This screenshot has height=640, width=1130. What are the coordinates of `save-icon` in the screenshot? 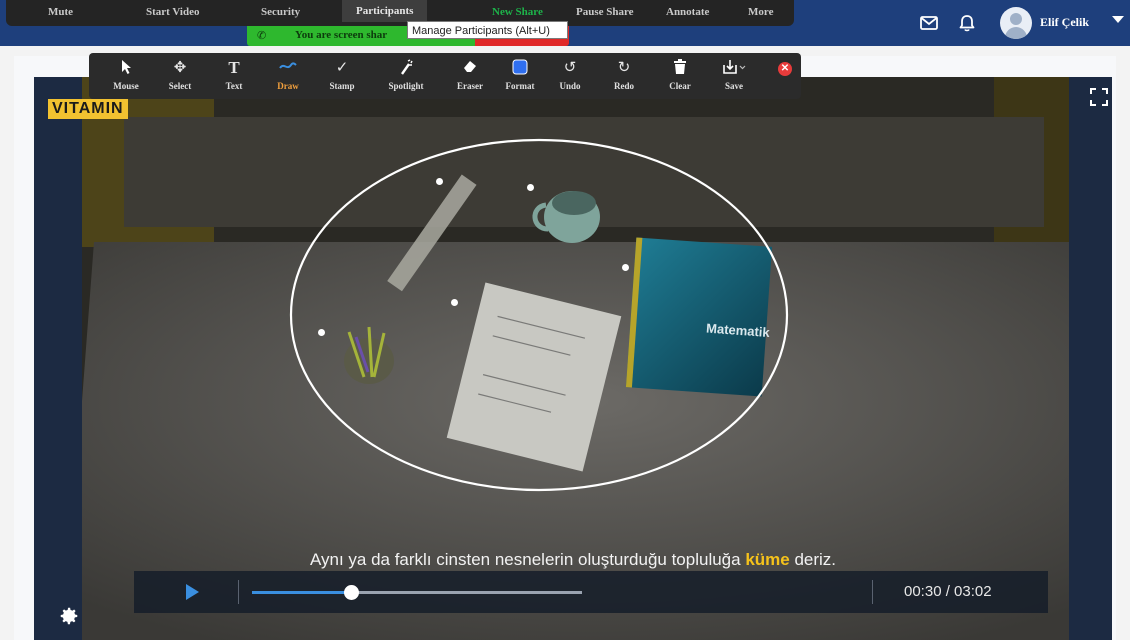 It's located at (734, 68).